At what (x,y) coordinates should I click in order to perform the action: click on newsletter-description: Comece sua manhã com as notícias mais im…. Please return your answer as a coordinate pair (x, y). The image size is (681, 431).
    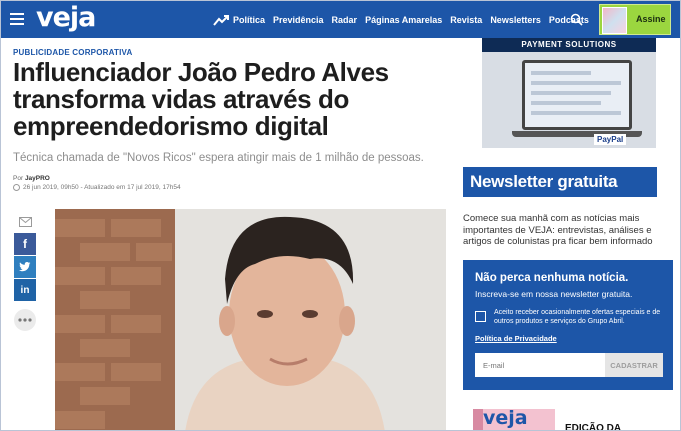
    Looking at the image, I should click on (558, 230).